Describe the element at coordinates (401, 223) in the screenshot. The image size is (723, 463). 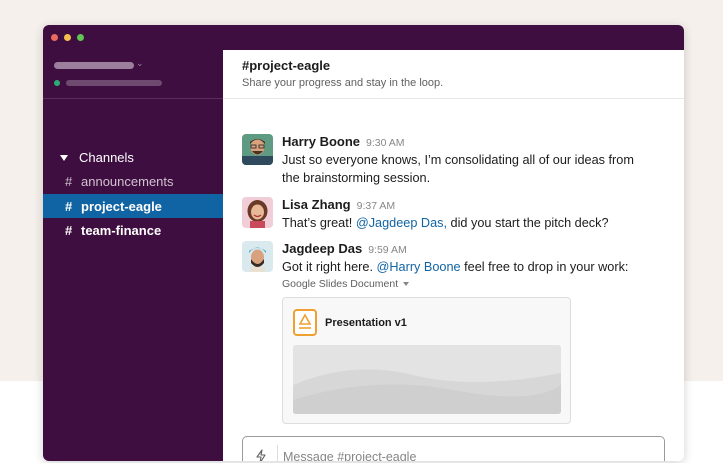
I see `user-mention: @Jagdeep Das,` at that location.